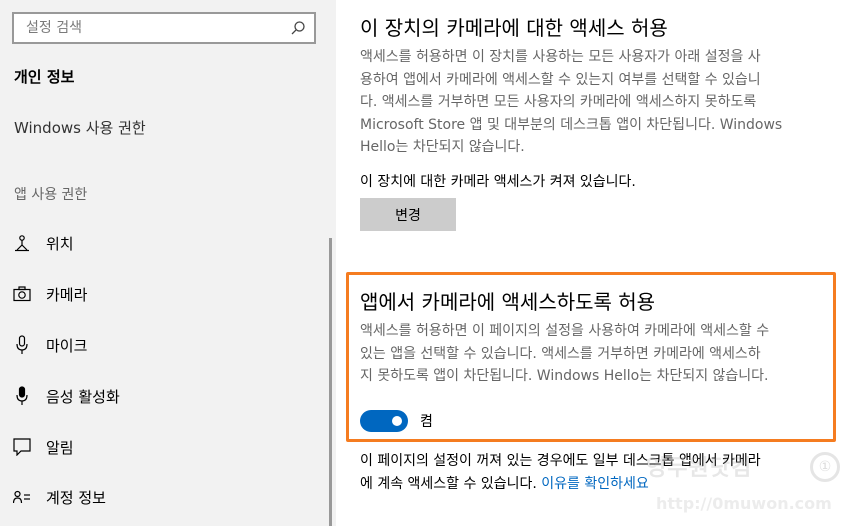 This screenshot has height=526, width=854. I want to click on app-permissions-section-label: 앱 사용 권한, so click(51, 195).